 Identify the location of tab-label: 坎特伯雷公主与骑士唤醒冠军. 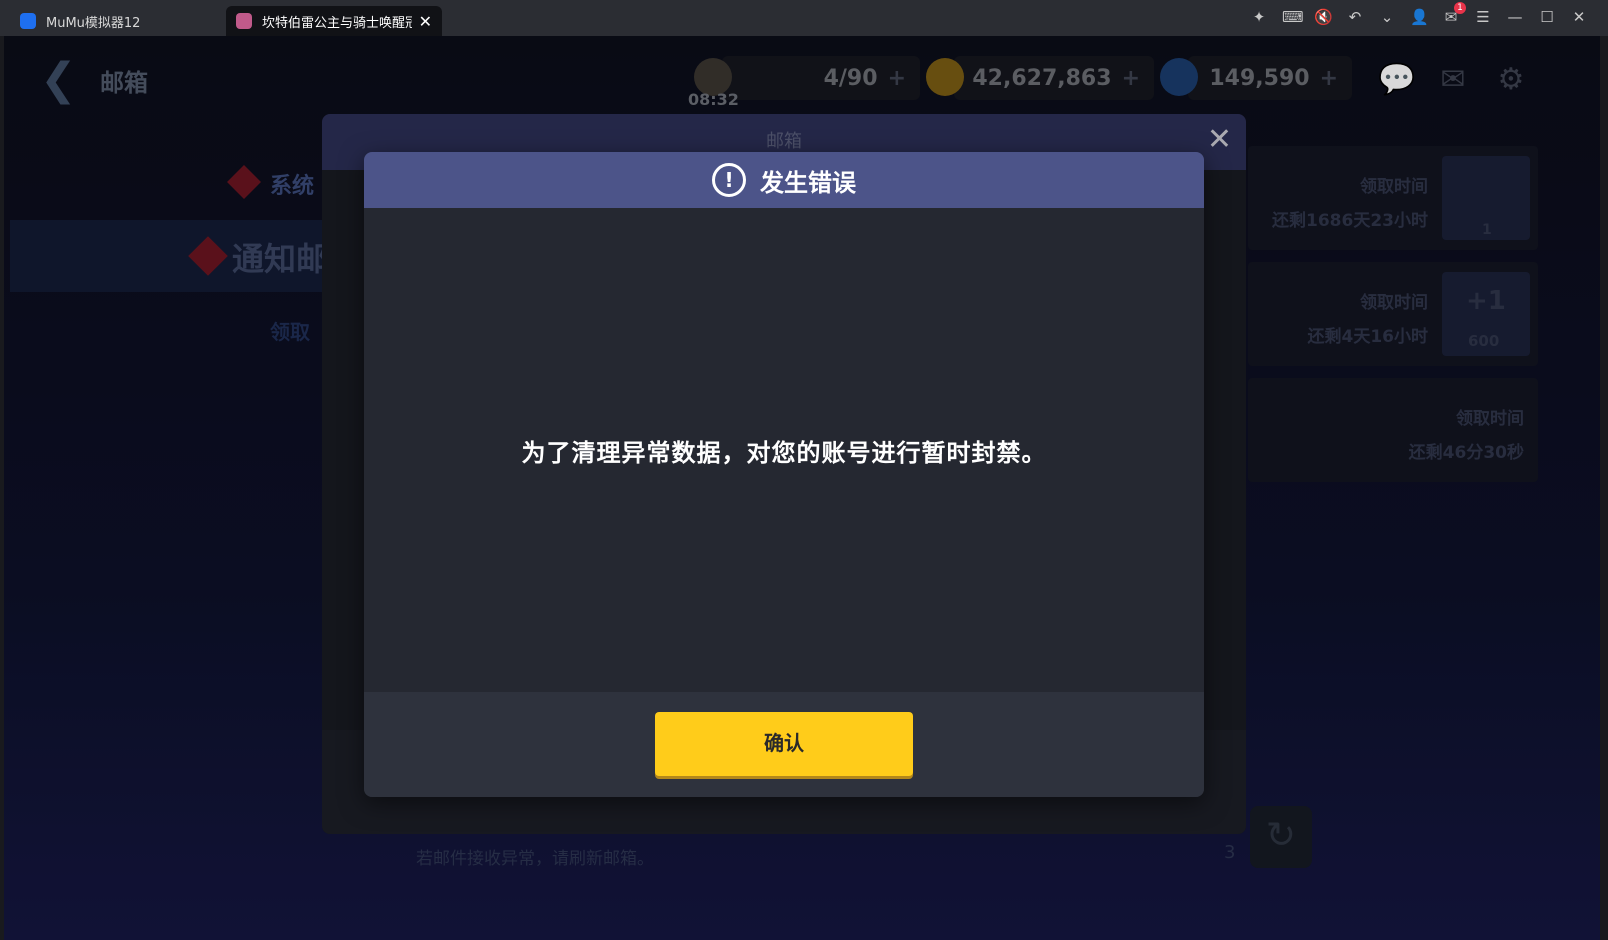
(337, 23).